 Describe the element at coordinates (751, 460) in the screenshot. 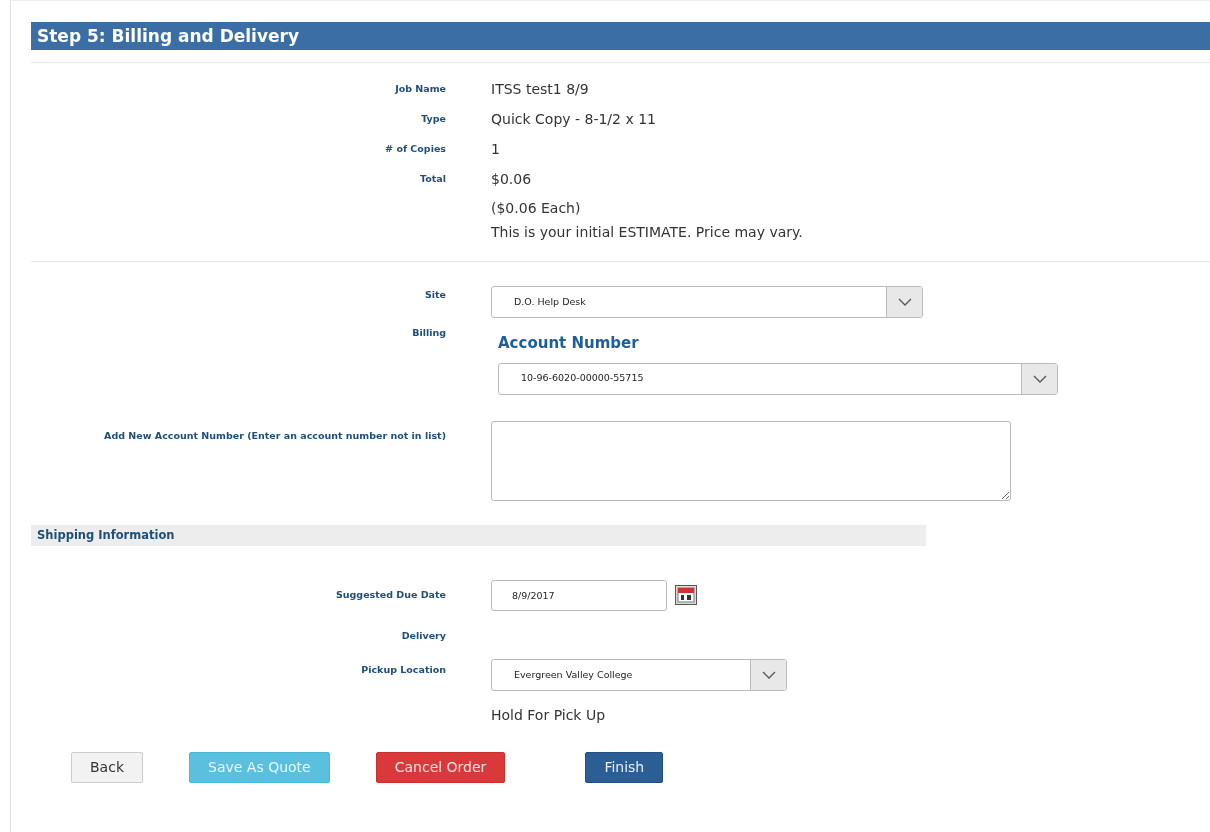

I see `account-textarea` at that location.